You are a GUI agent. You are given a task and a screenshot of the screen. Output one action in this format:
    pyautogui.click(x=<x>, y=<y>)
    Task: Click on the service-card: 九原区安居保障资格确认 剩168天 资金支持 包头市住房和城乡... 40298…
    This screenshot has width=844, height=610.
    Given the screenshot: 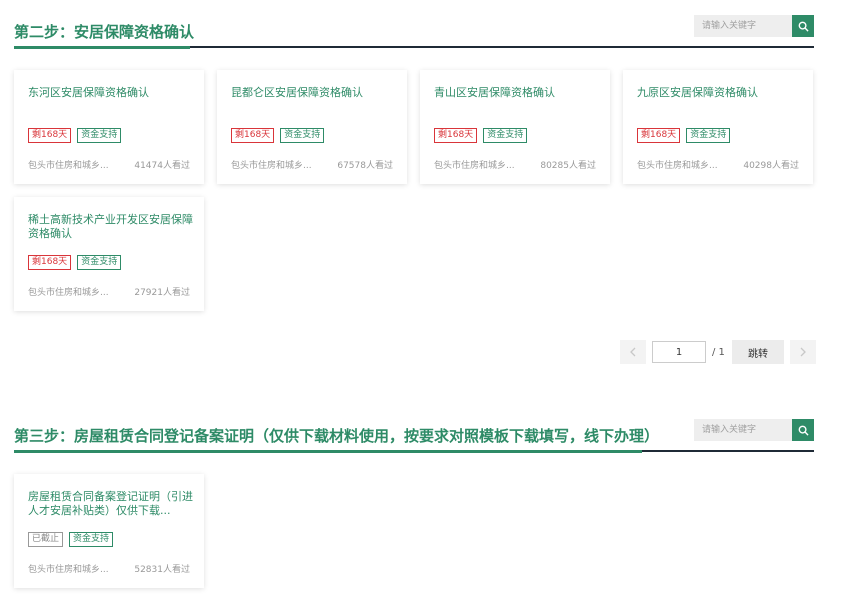 What is the action you would take?
    pyautogui.click(x=718, y=127)
    